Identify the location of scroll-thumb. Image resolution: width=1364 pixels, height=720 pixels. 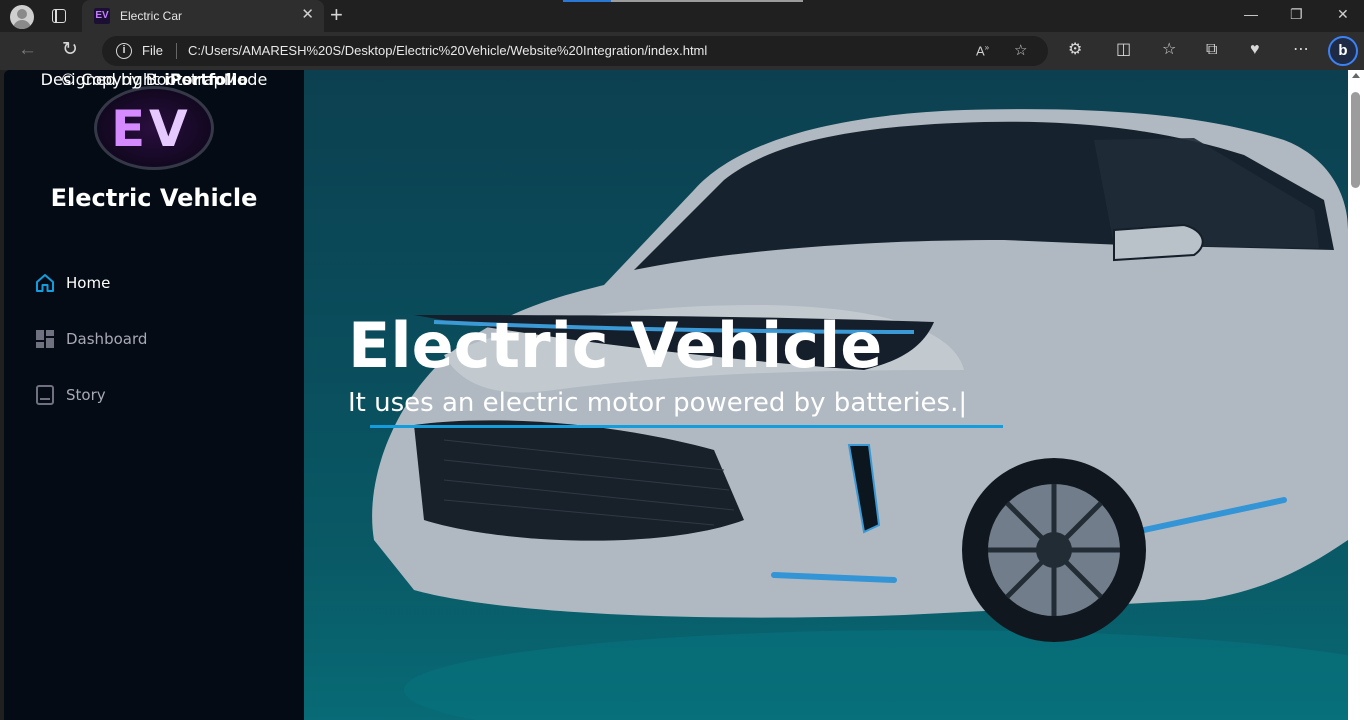
(1355, 140).